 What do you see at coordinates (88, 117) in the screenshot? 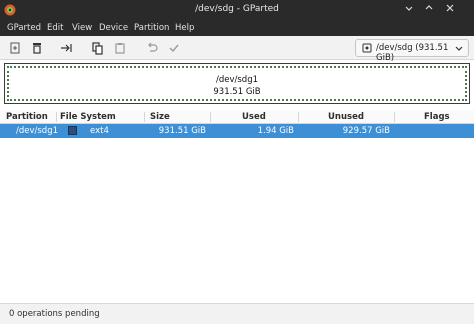
I see `header-file-system: File System` at bounding box center [88, 117].